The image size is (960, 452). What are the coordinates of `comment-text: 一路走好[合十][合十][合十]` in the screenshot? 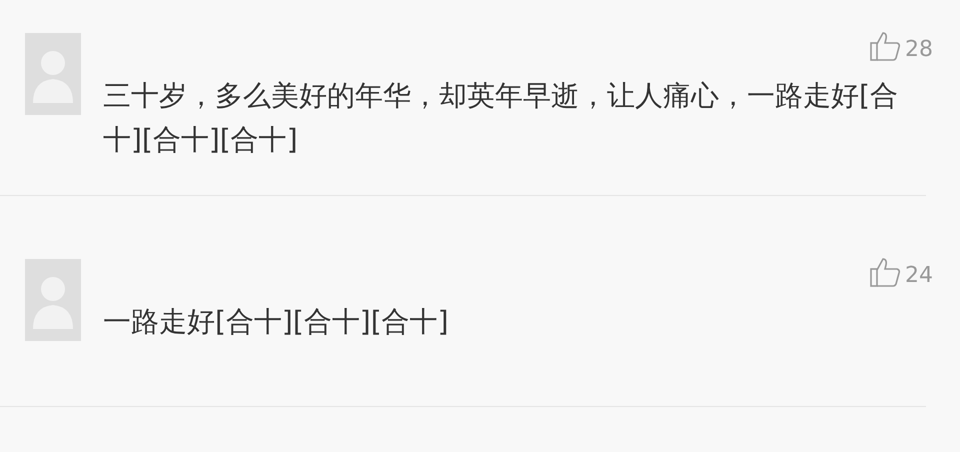 It's located at (276, 322).